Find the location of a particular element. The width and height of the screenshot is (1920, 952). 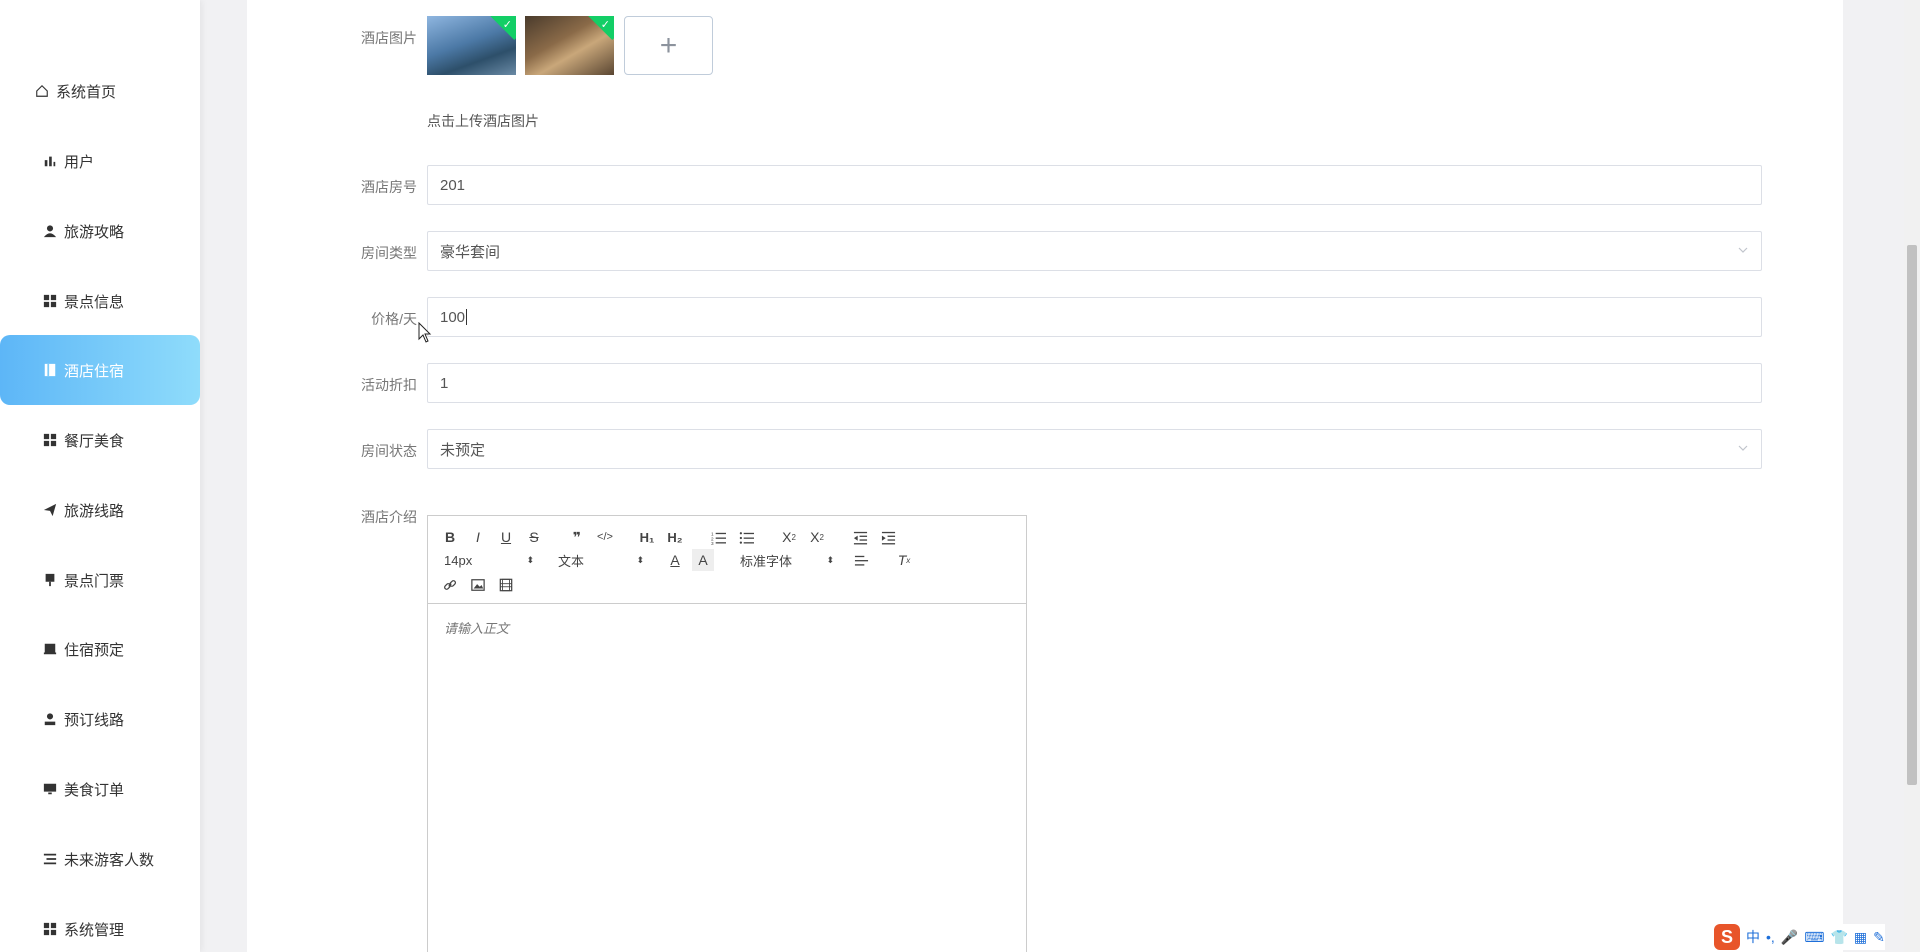

sidebar-item-label: 系统首页 is located at coordinates (86, 92).